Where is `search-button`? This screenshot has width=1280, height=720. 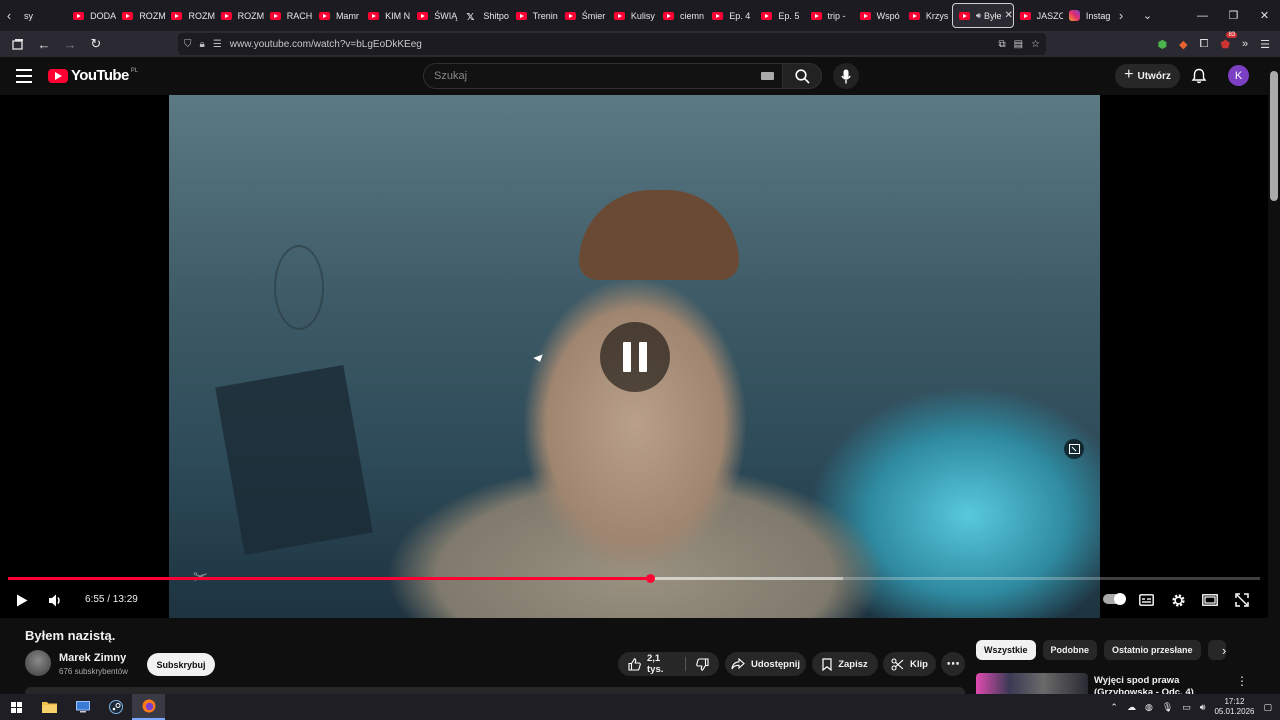
search-button is located at coordinates (802, 76).